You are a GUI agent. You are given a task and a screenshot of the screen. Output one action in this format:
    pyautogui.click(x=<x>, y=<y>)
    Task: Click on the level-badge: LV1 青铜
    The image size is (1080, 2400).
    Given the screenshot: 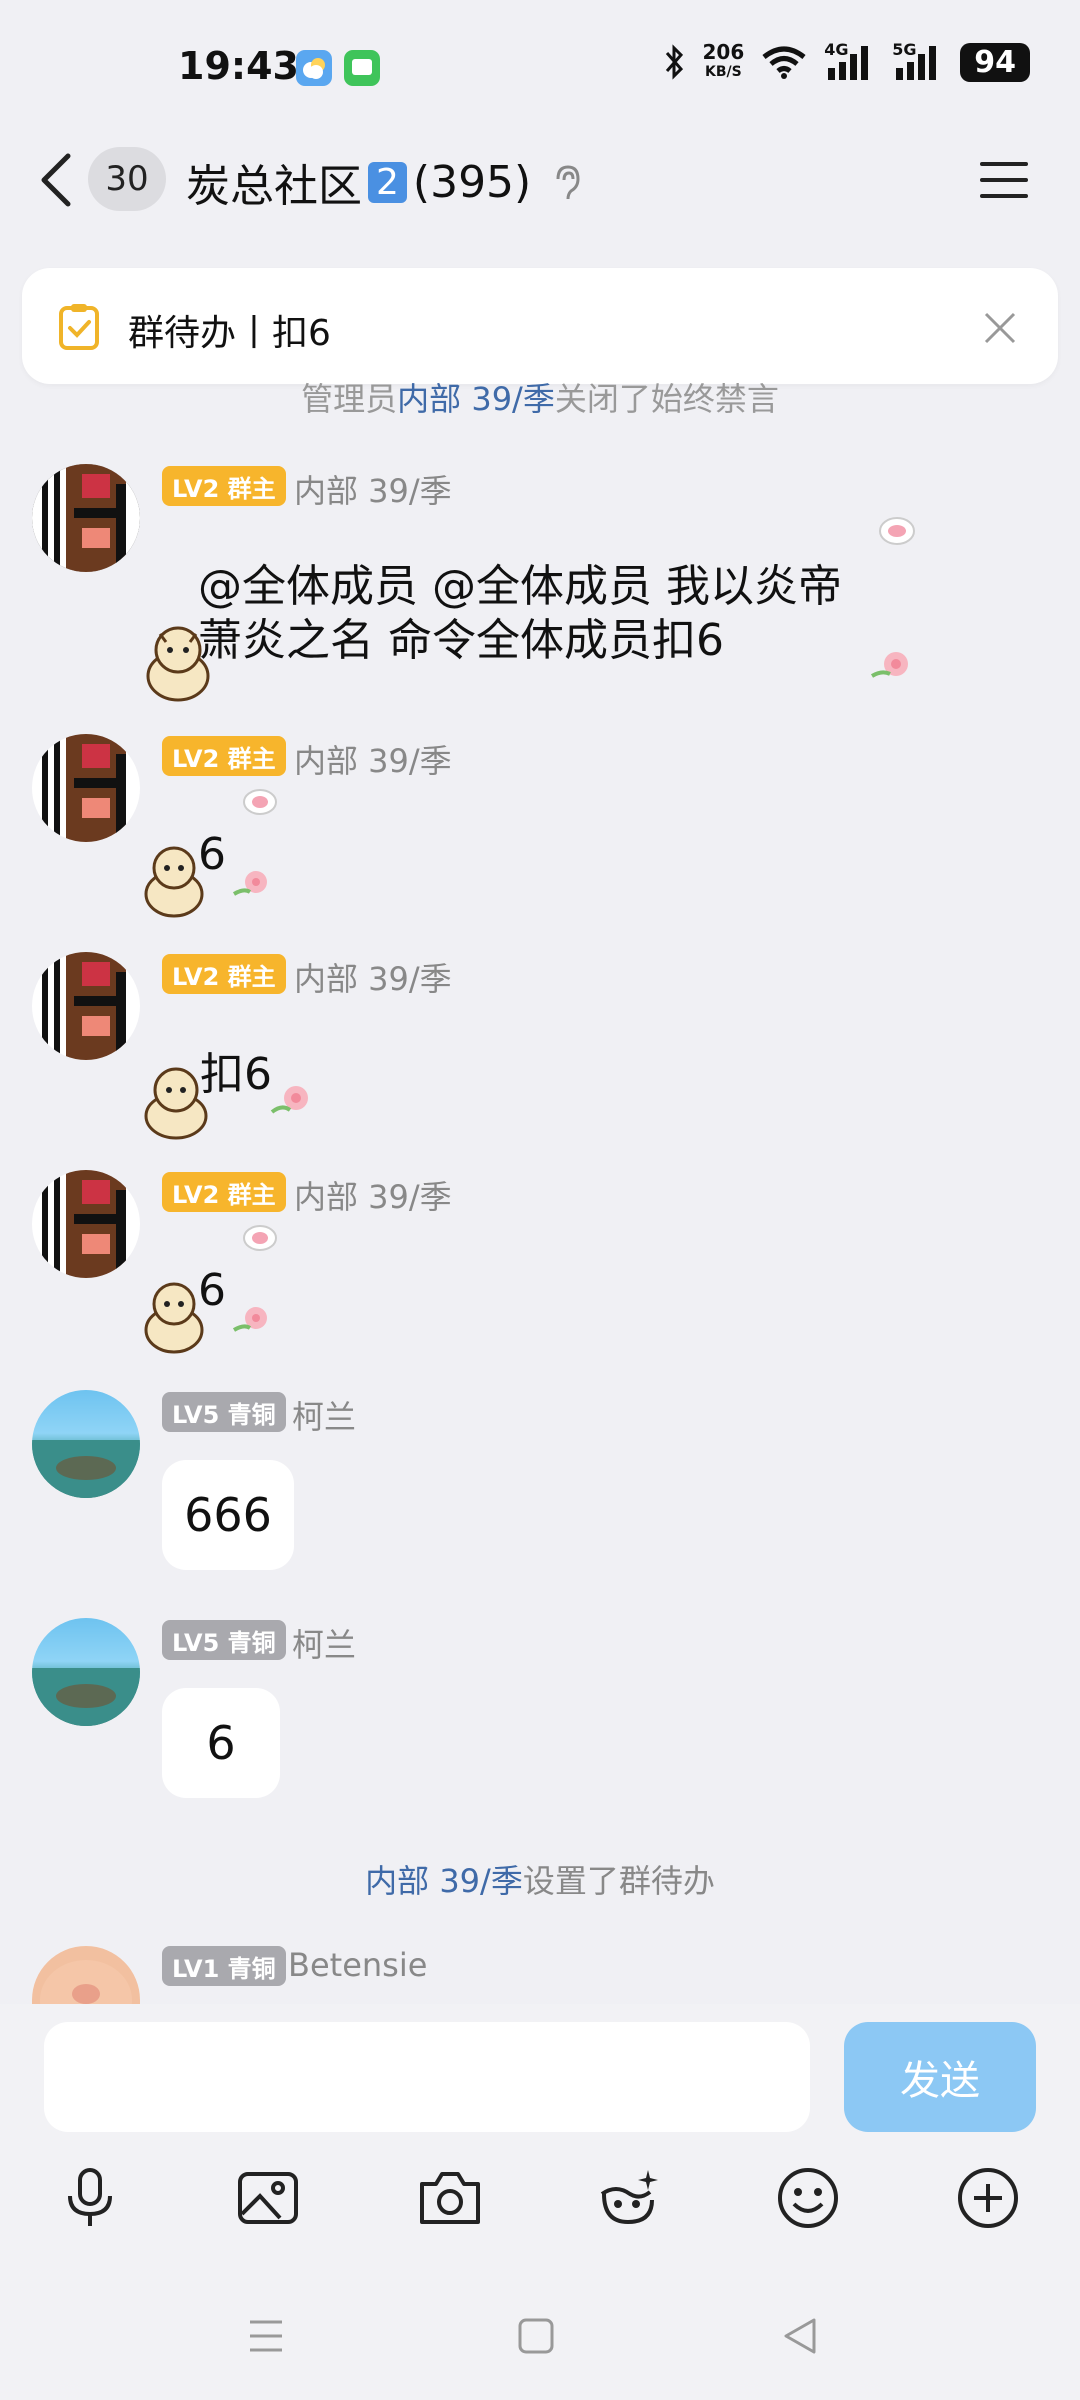 What is the action you would take?
    pyautogui.click(x=224, y=1966)
    